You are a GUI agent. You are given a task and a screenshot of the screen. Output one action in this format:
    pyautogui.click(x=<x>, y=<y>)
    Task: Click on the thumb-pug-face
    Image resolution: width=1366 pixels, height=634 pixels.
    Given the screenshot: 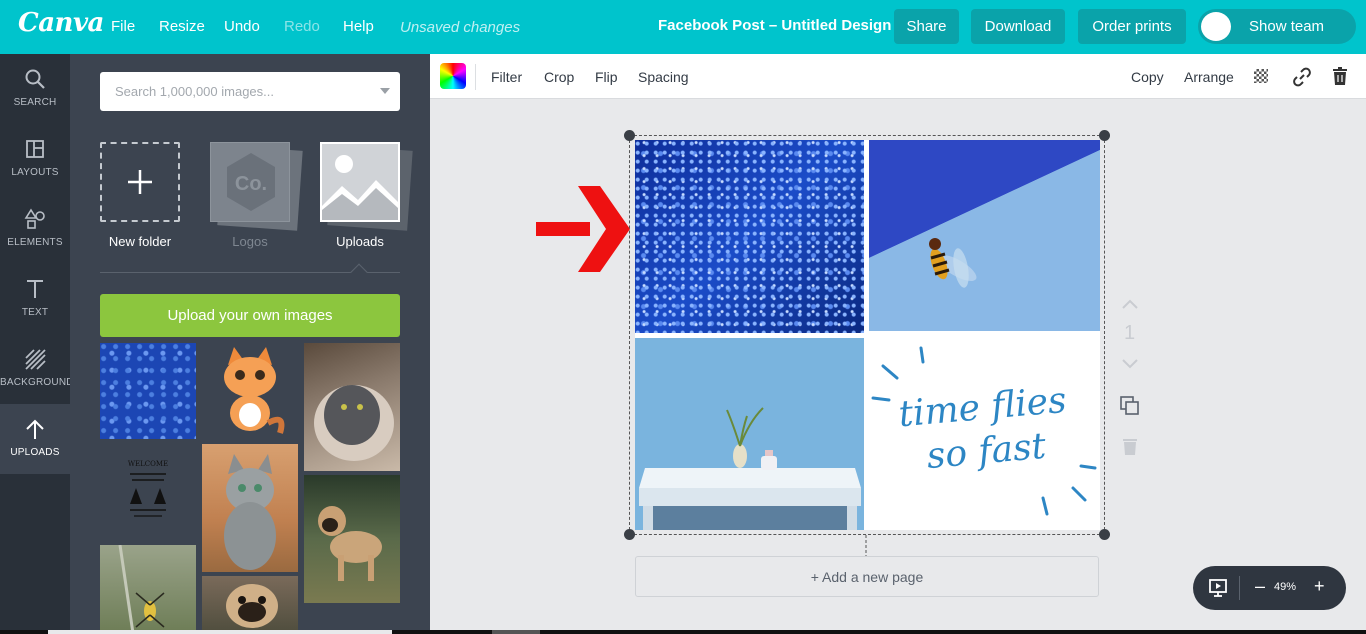 What is the action you would take?
    pyautogui.click(x=250, y=605)
    